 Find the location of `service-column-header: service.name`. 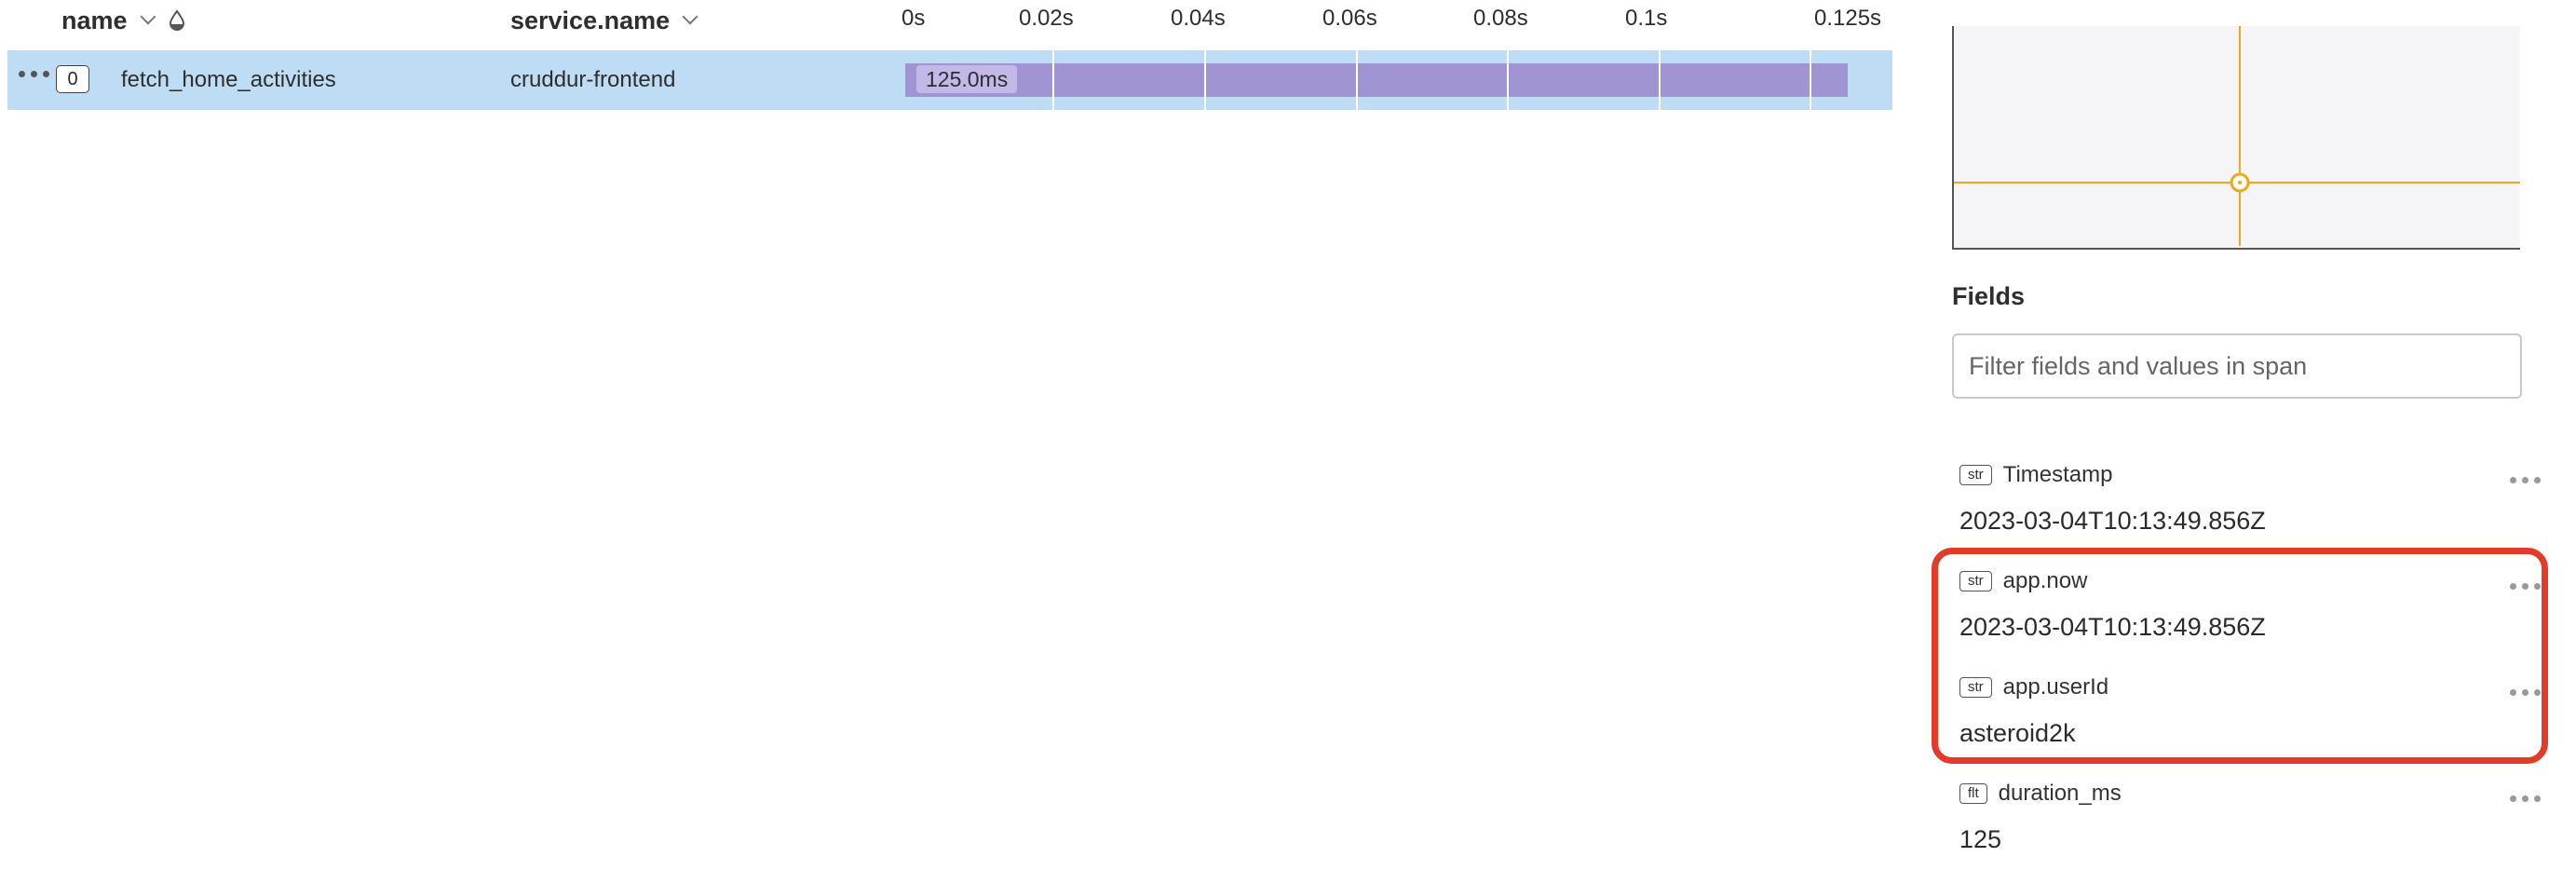

service-column-header: service.name is located at coordinates (604, 20).